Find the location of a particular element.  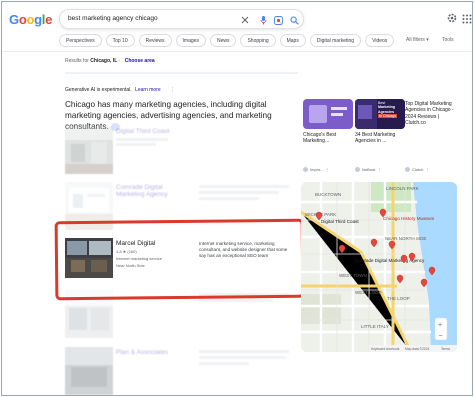

chip-videos: Videos is located at coordinates (380, 40).